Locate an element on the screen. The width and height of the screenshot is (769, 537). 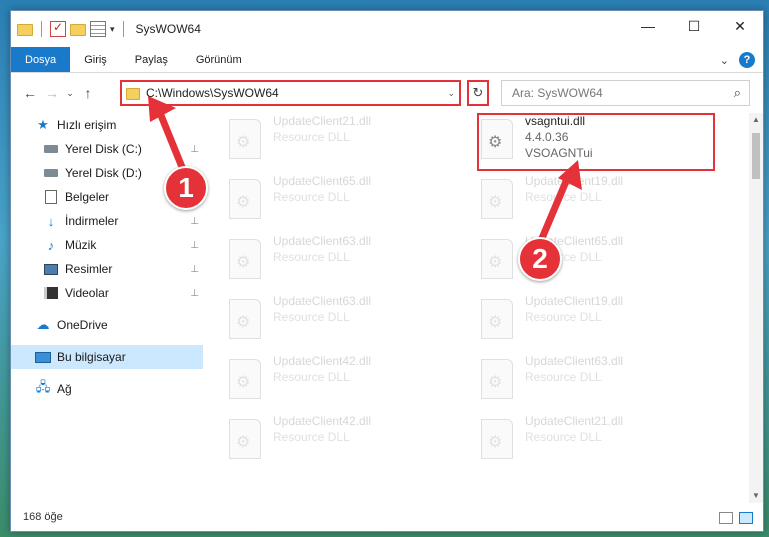
properties-check-icon is located at coordinates (58, 28).